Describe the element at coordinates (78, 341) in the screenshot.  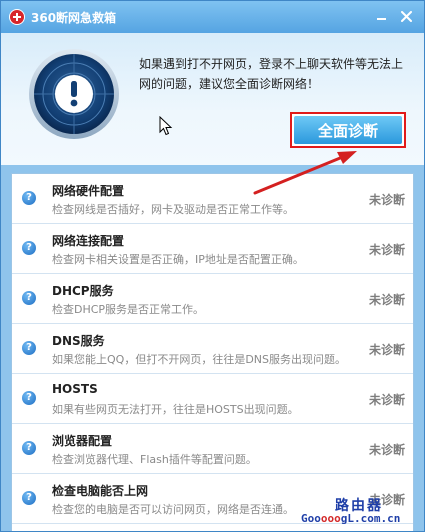
I see `item-title: DNS服务` at that location.